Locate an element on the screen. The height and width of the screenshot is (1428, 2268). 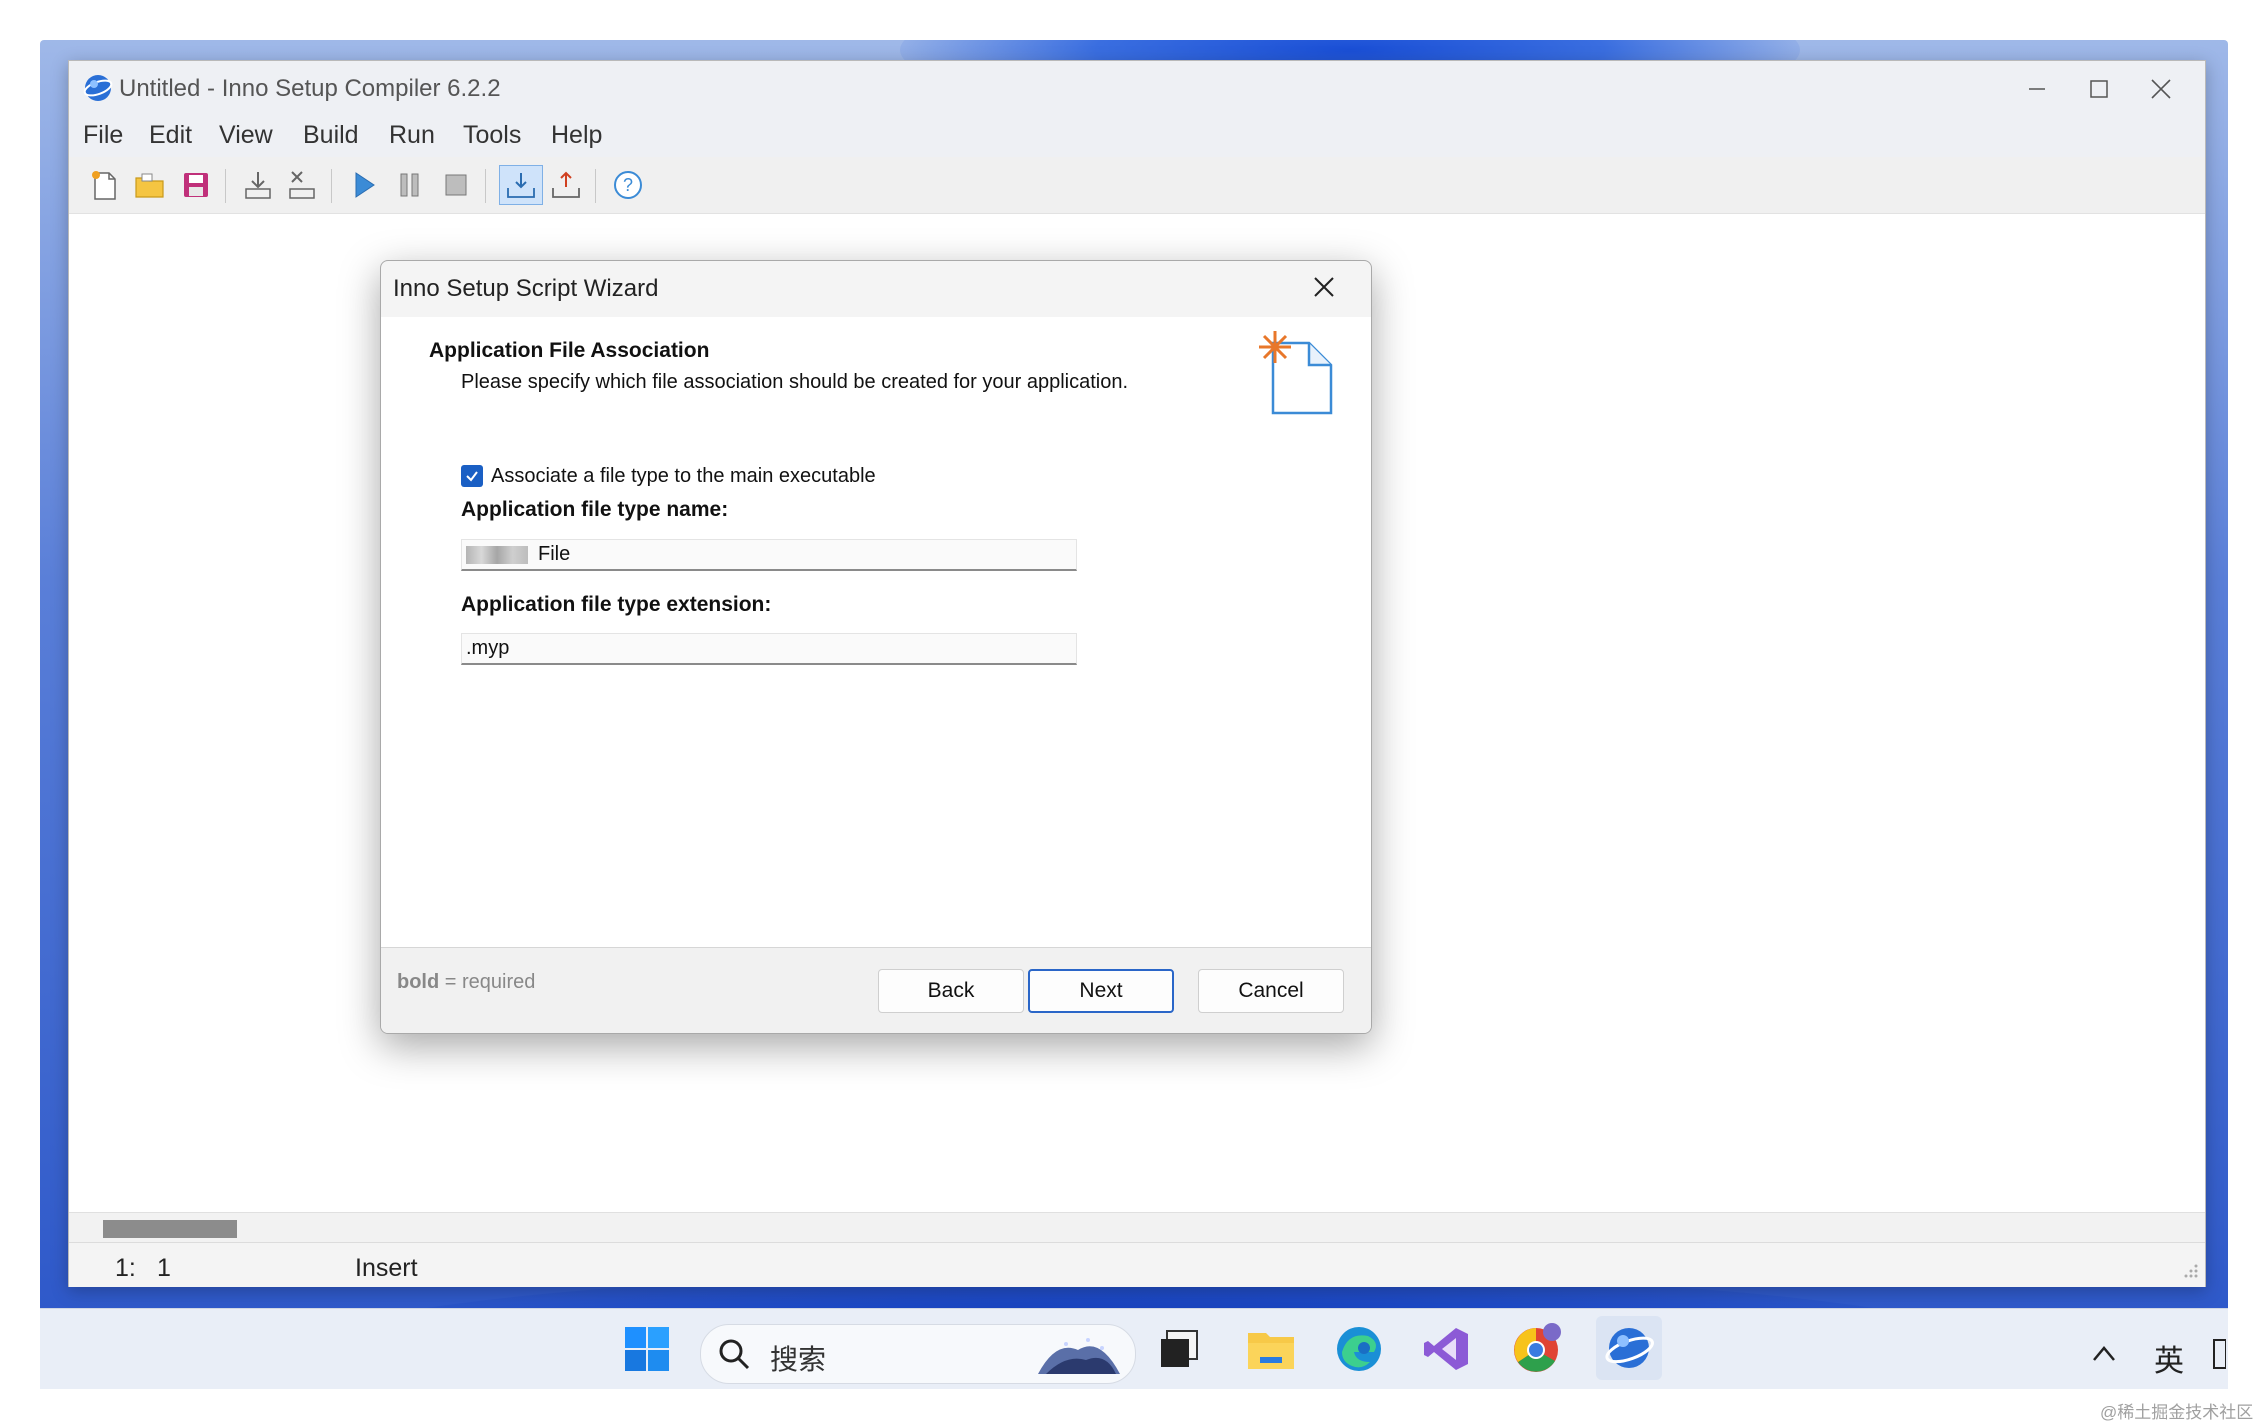
menu-run: Run is located at coordinates (412, 135).